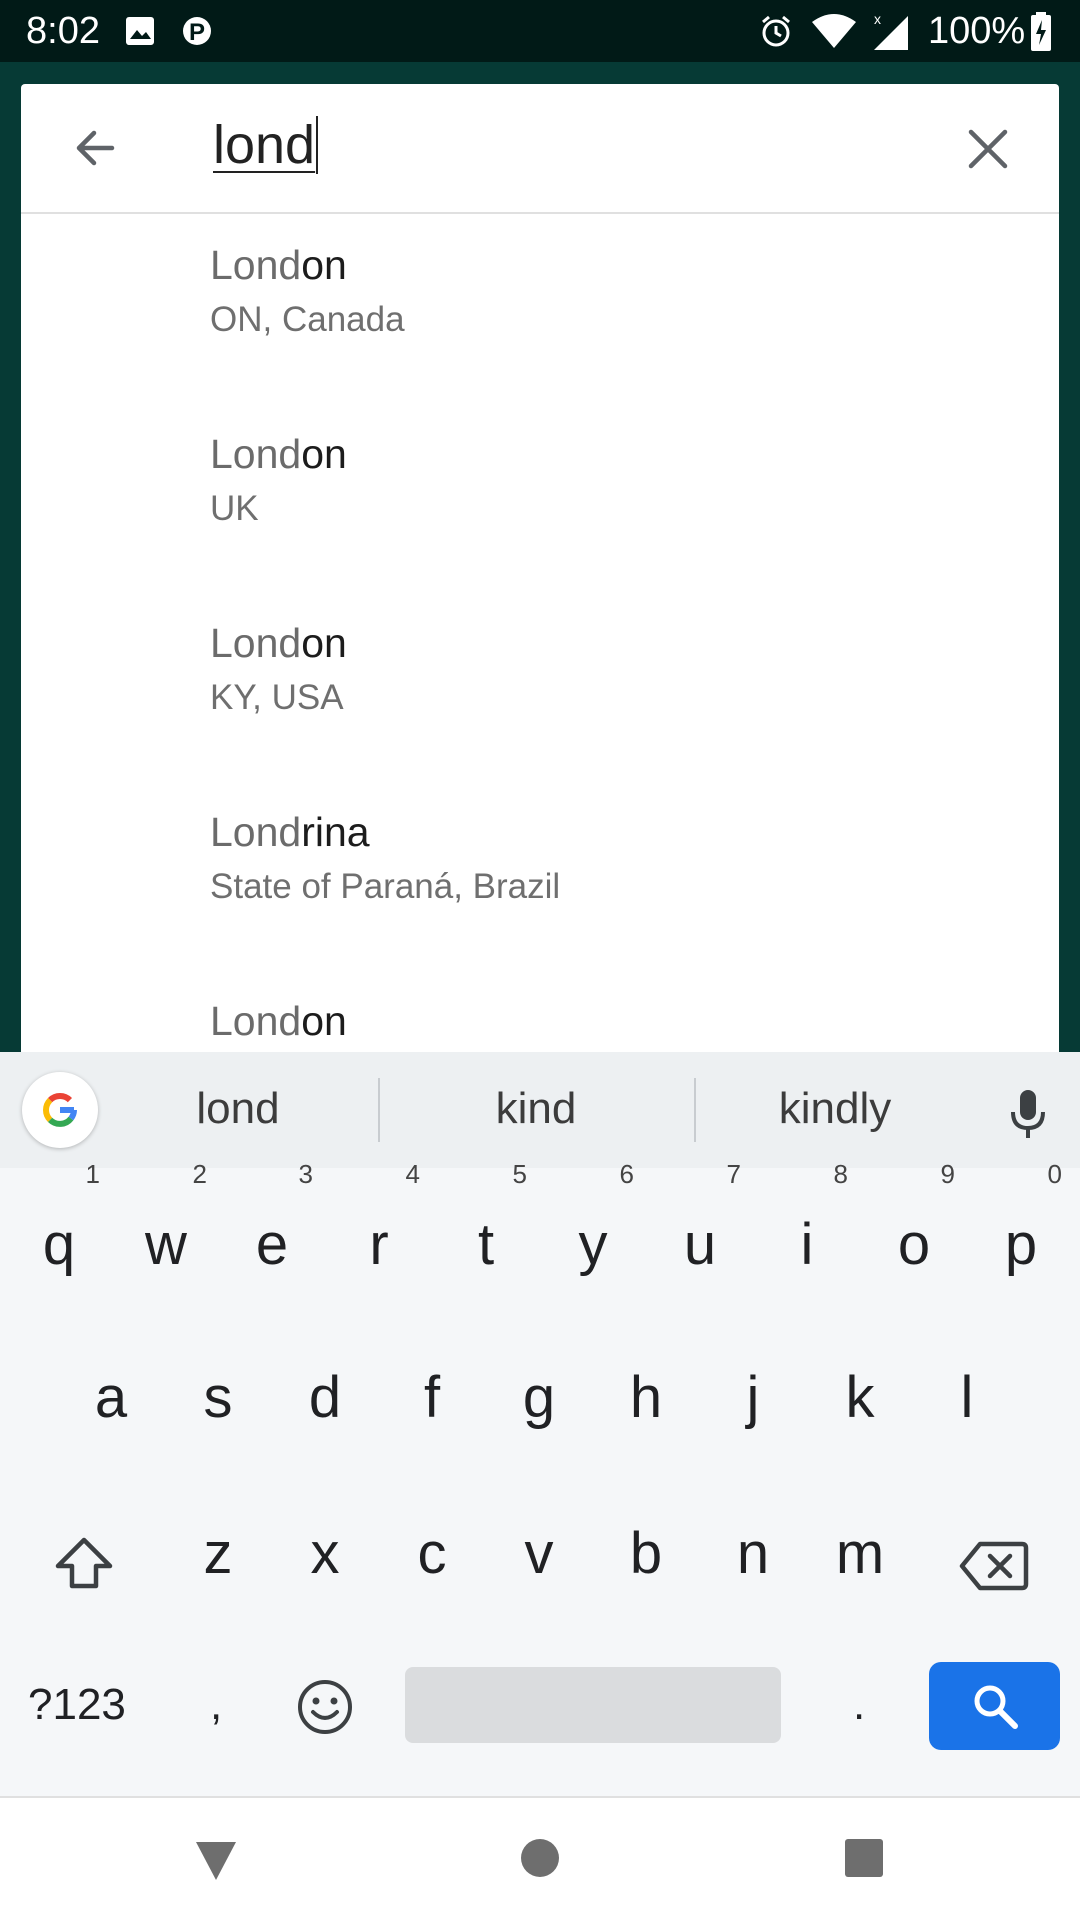  I want to click on suggestion-subtitle: State of Paraná, Brazil, so click(385, 886).